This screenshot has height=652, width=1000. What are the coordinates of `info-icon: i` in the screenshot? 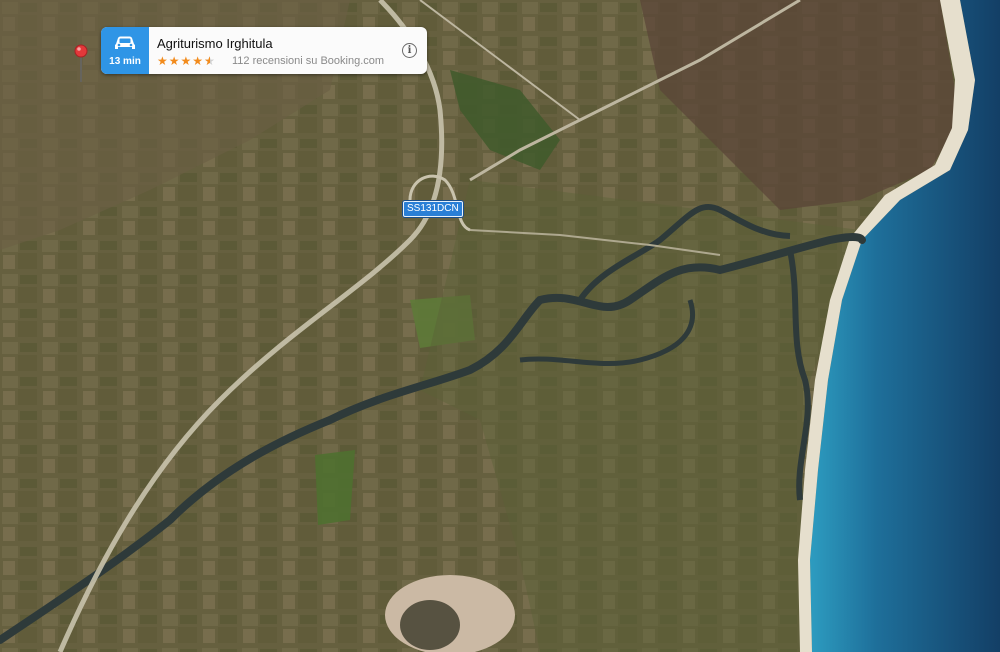 It's located at (409, 50).